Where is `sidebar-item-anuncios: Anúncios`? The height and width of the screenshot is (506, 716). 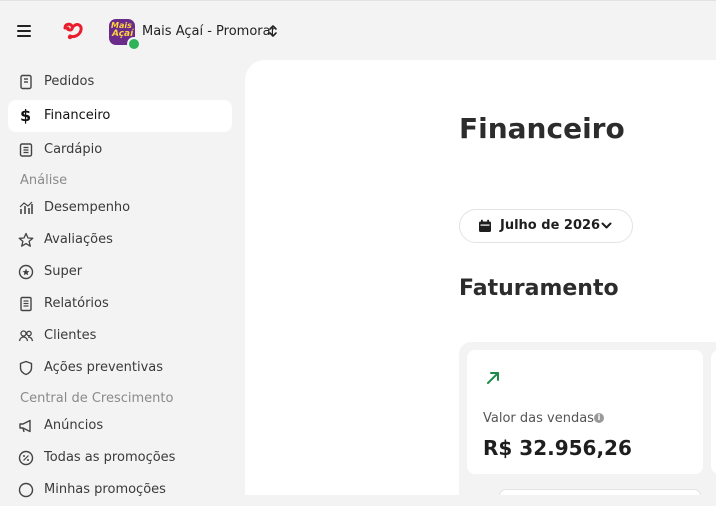
sidebar-item-anuncios: Anúncios is located at coordinates (120, 426).